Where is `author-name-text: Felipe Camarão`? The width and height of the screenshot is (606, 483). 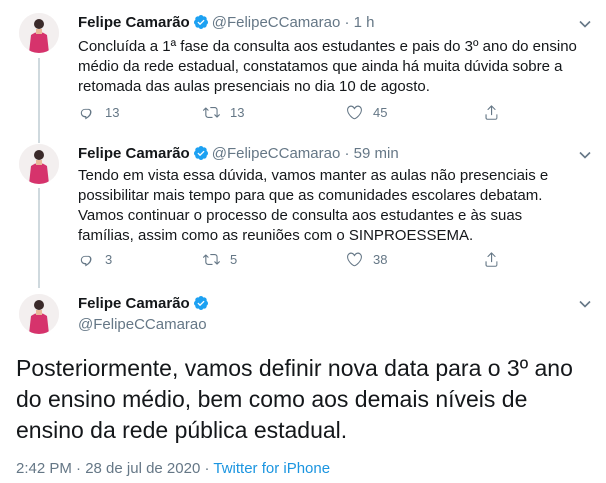 author-name-text: Felipe Camarão is located at coordinates (134, 303).